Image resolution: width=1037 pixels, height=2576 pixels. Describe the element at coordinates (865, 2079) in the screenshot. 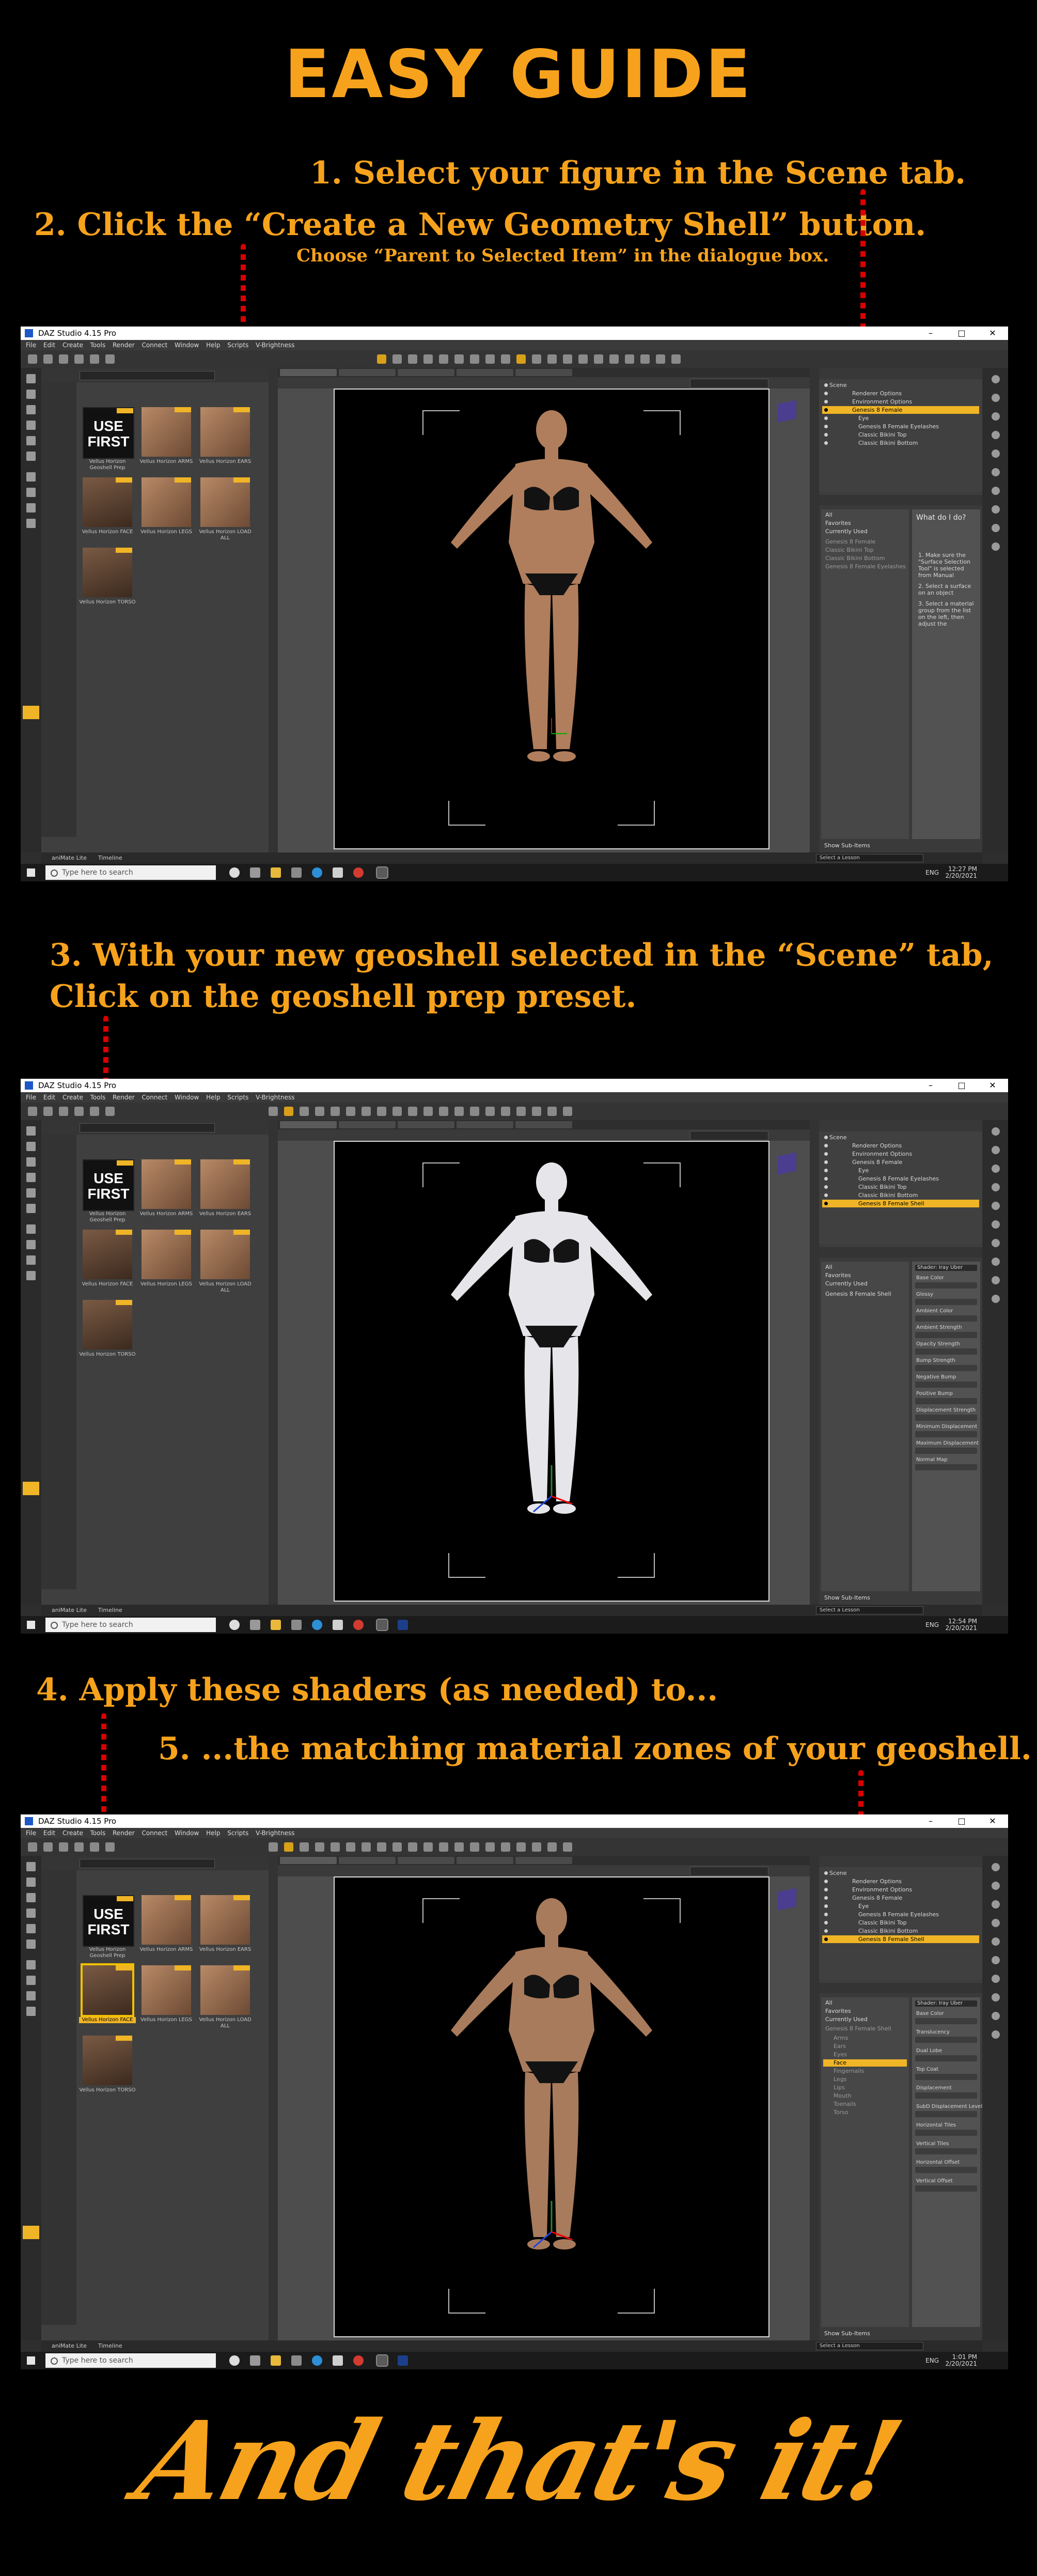

I see `surface-list-item: Legs` at that location.